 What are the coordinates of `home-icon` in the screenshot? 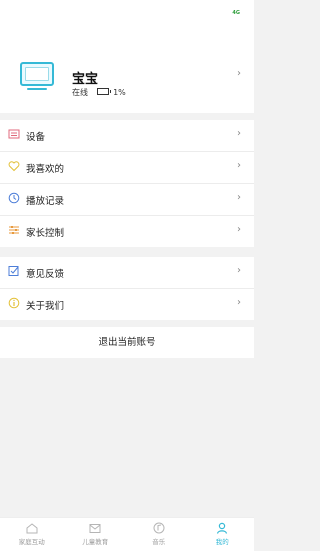 It's located at (32, 528).